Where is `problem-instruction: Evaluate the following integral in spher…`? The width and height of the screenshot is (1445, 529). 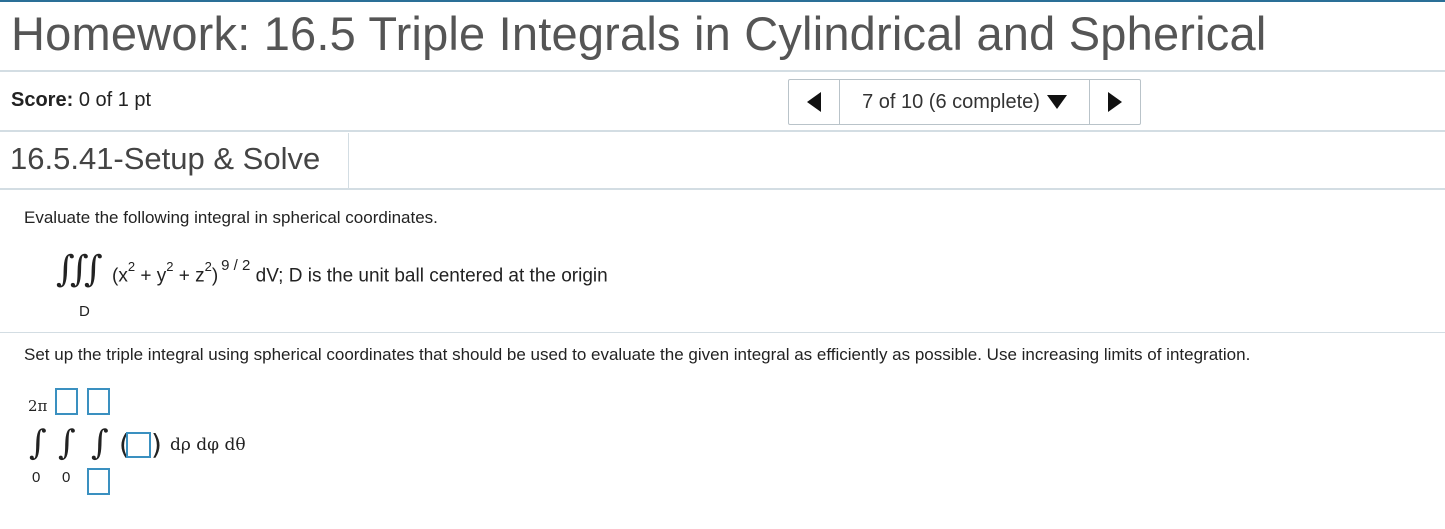 problem-instruction: Evaluate the following integral in spher… is located at coordinates (231, 217).